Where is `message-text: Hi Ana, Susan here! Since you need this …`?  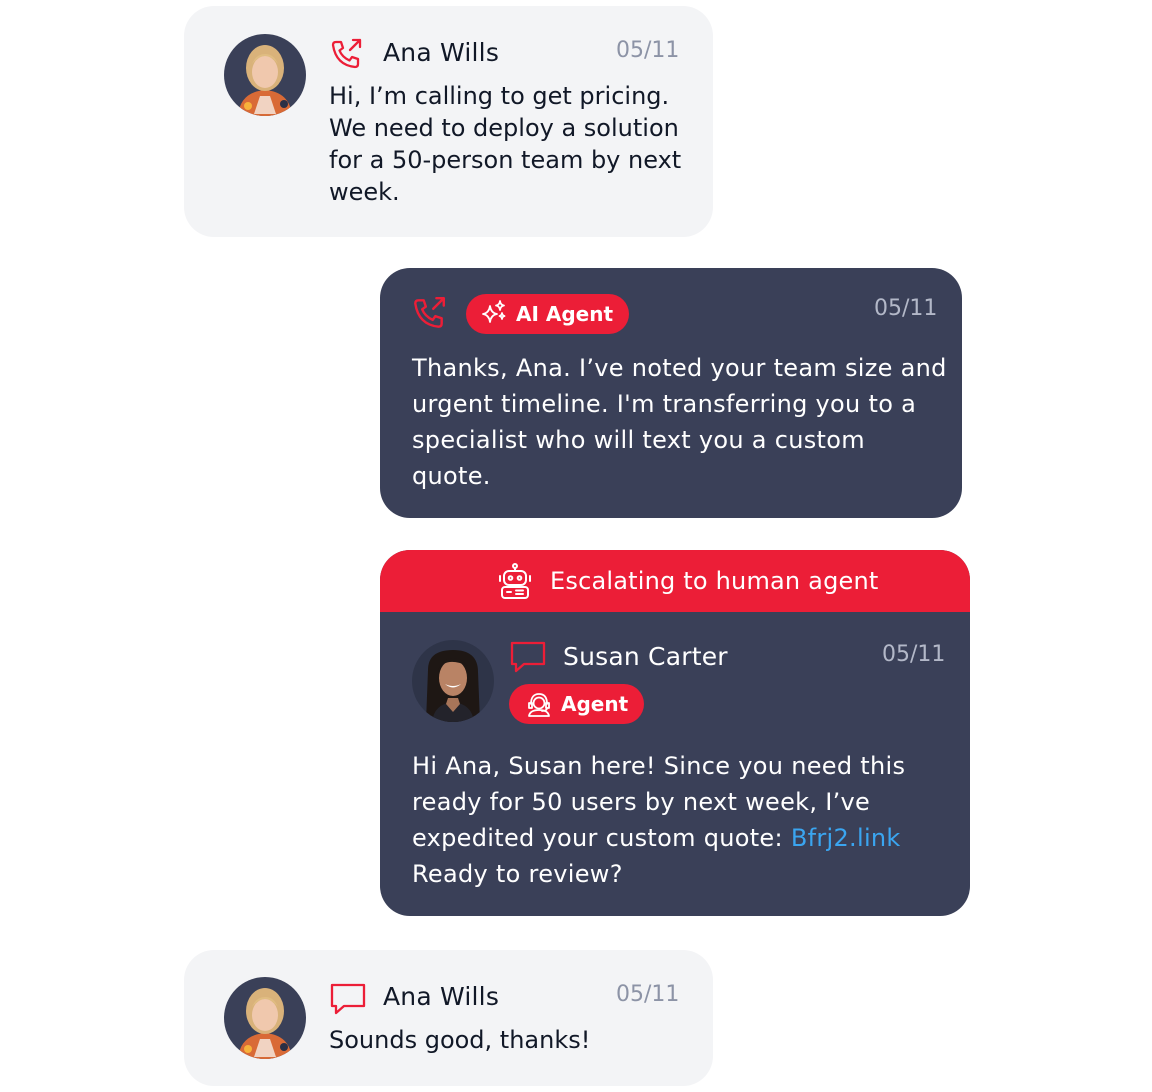 message-text: Hi Ana, Susan here! Since you need this … is located at coordinates (658, 820).